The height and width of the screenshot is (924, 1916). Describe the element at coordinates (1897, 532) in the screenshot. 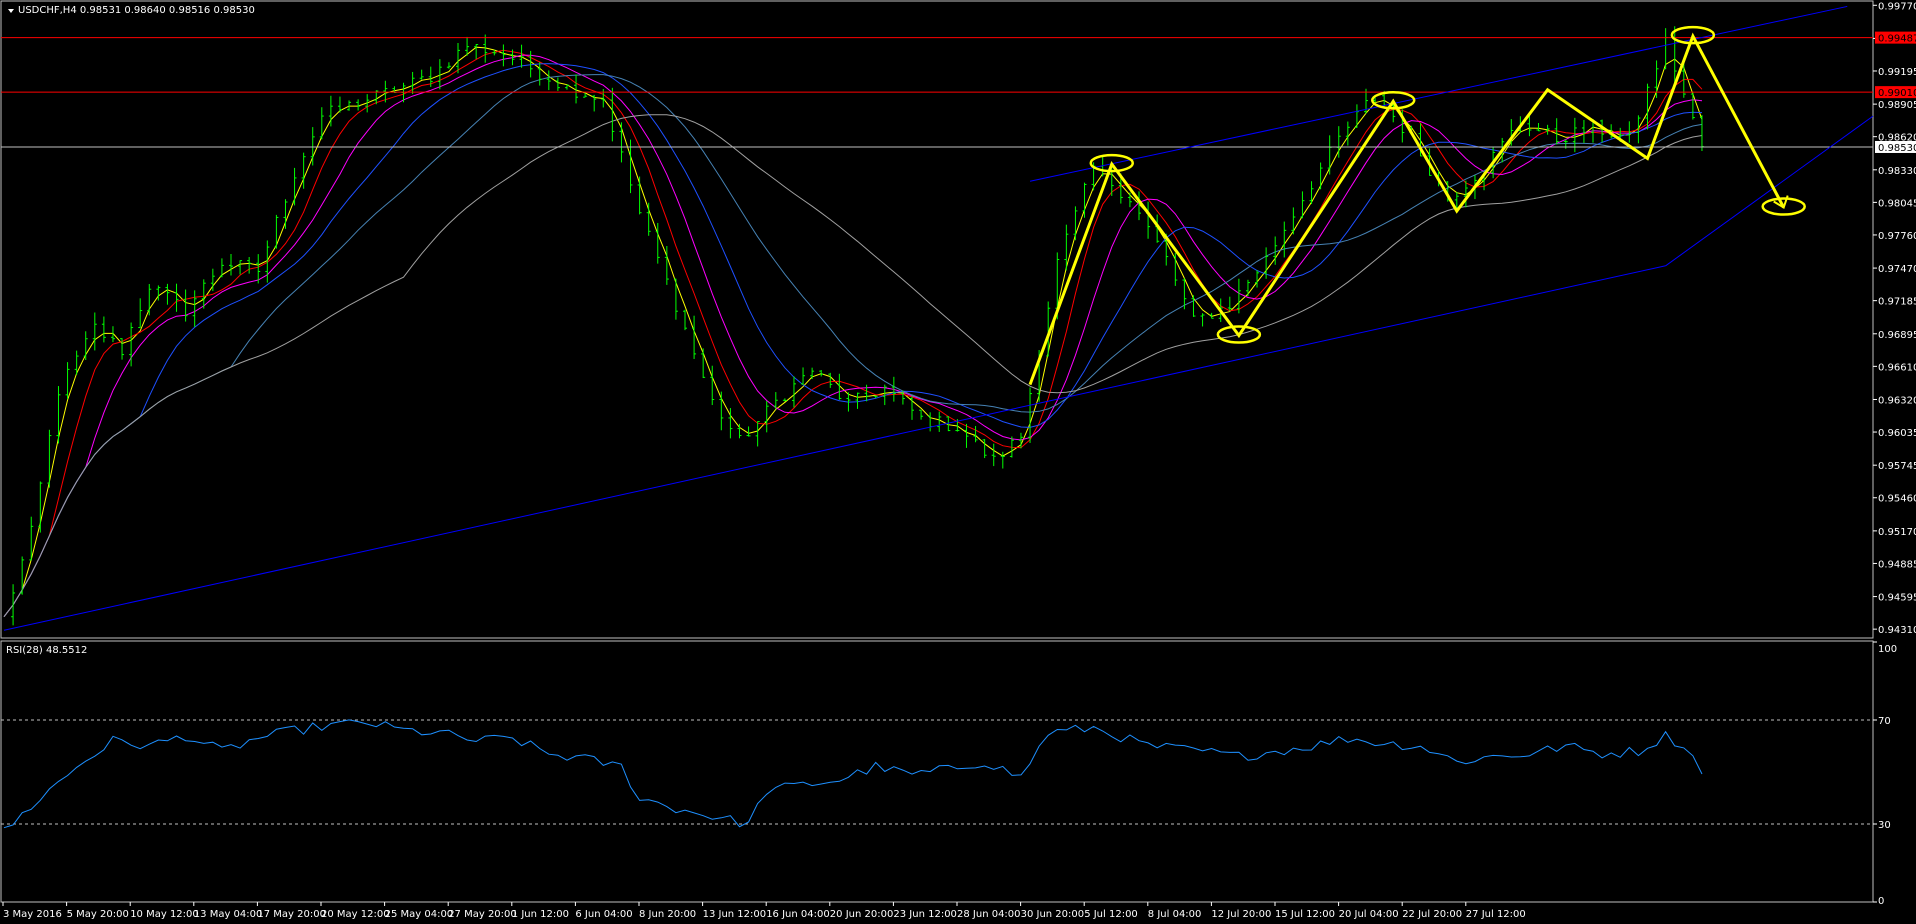

I see `price-axis-label: 0.95170` at that location.